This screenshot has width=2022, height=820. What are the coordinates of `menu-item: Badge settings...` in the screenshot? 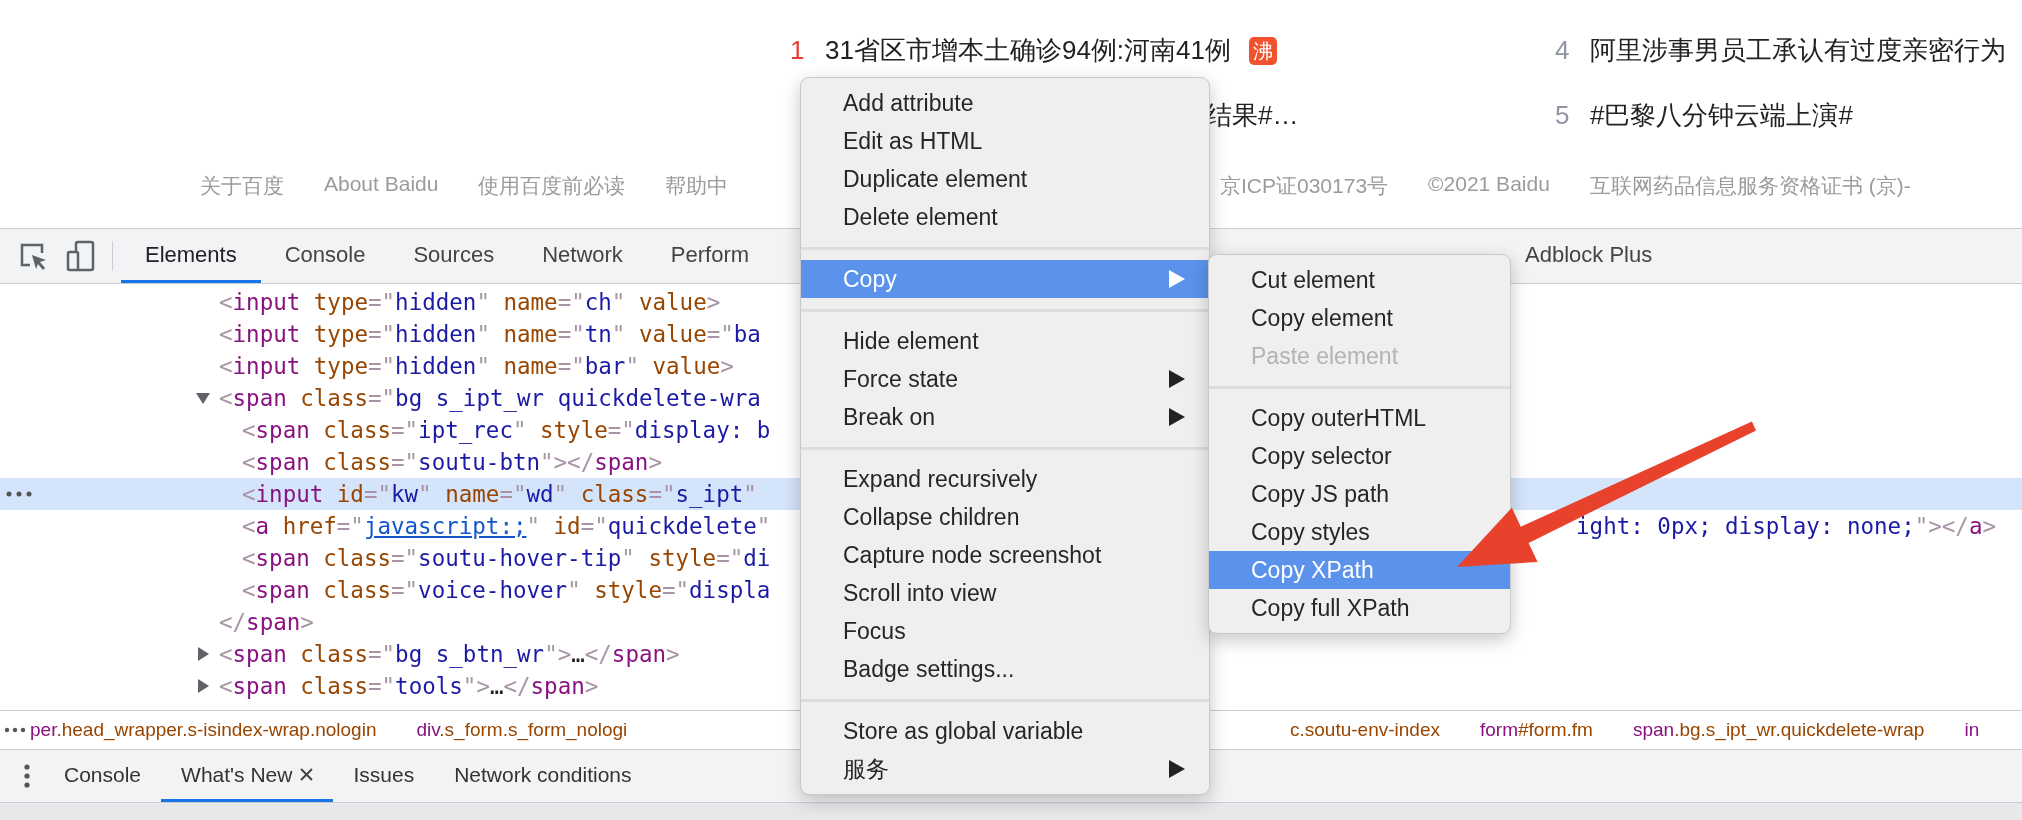 It's located at (1005, 669).